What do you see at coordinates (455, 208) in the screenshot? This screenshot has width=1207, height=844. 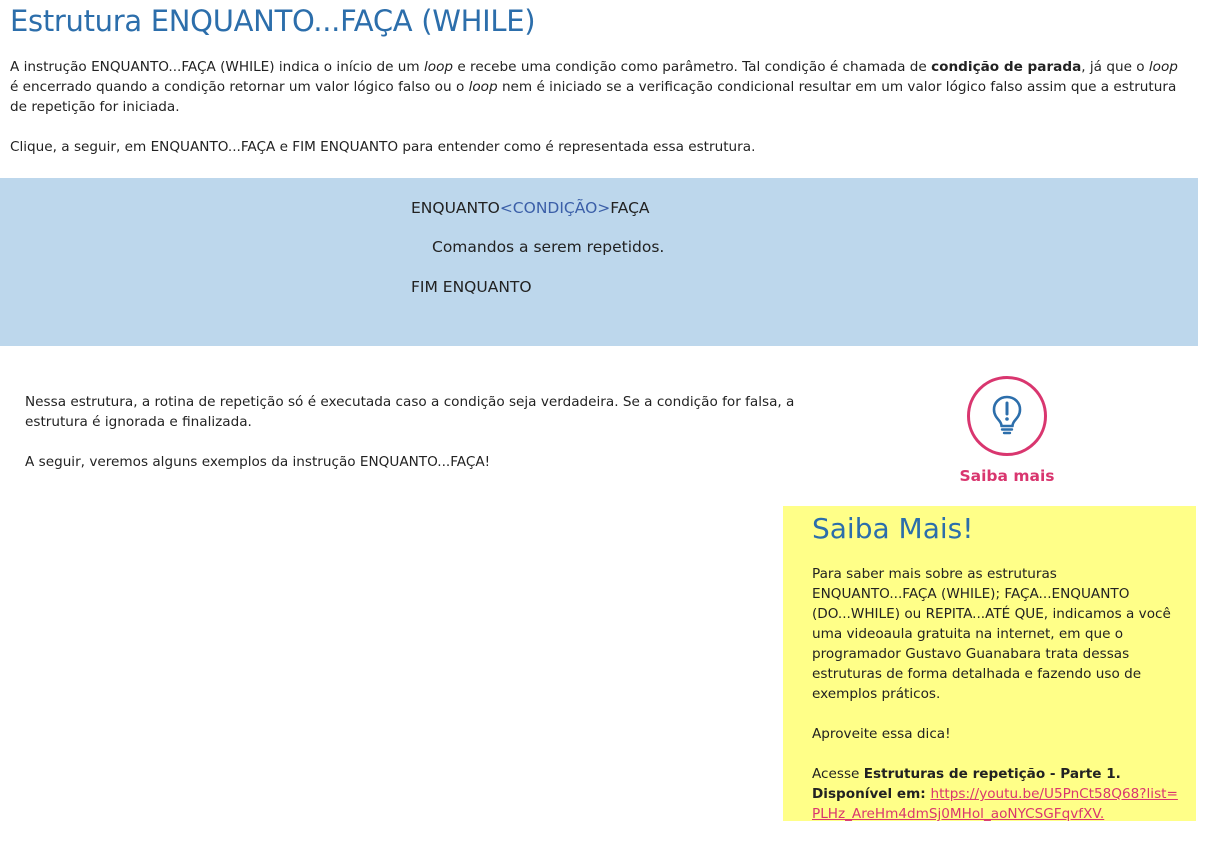 I see `enquanto-keyword: ENQUANTO` at bounding box center [455, 208].